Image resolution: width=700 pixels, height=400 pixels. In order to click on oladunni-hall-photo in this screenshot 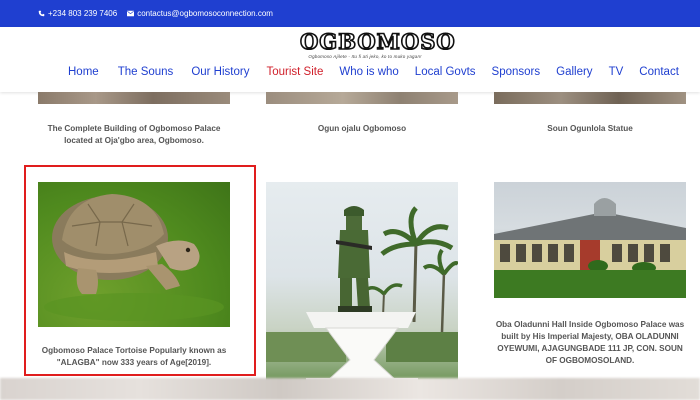, I will do `click(590, 240)`.